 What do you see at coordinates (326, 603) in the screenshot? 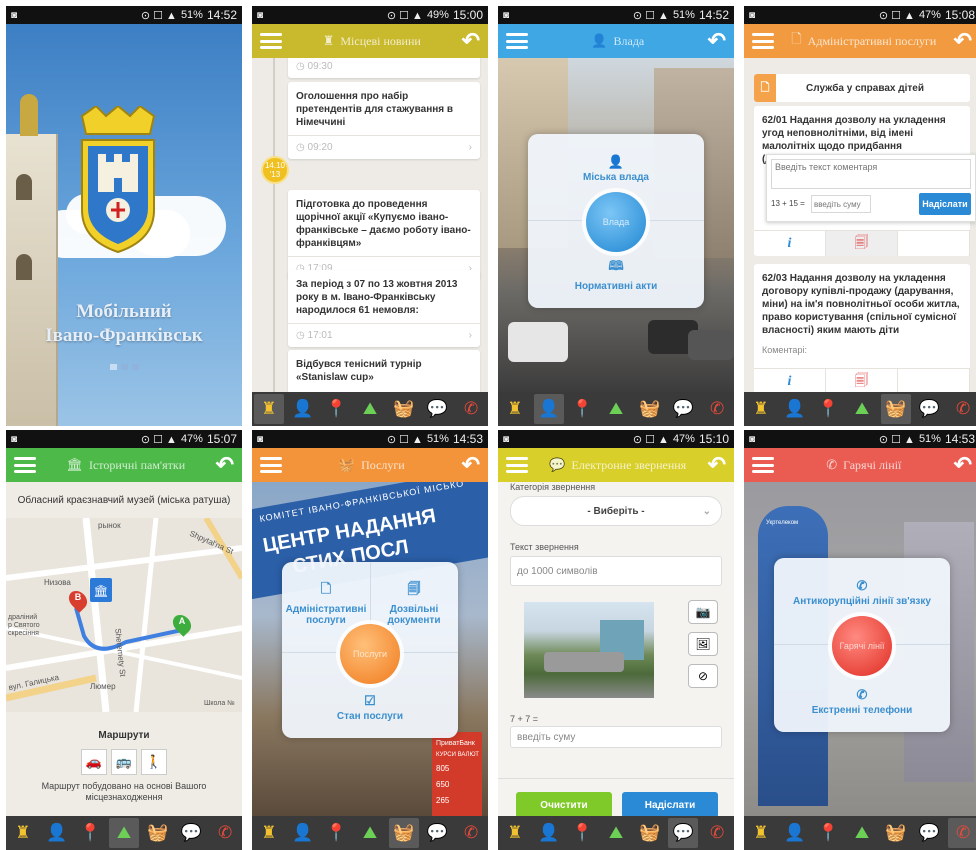
I see `admin-services-button: 🗋 Адміністративні послуги` at bounding box center [326, 603].